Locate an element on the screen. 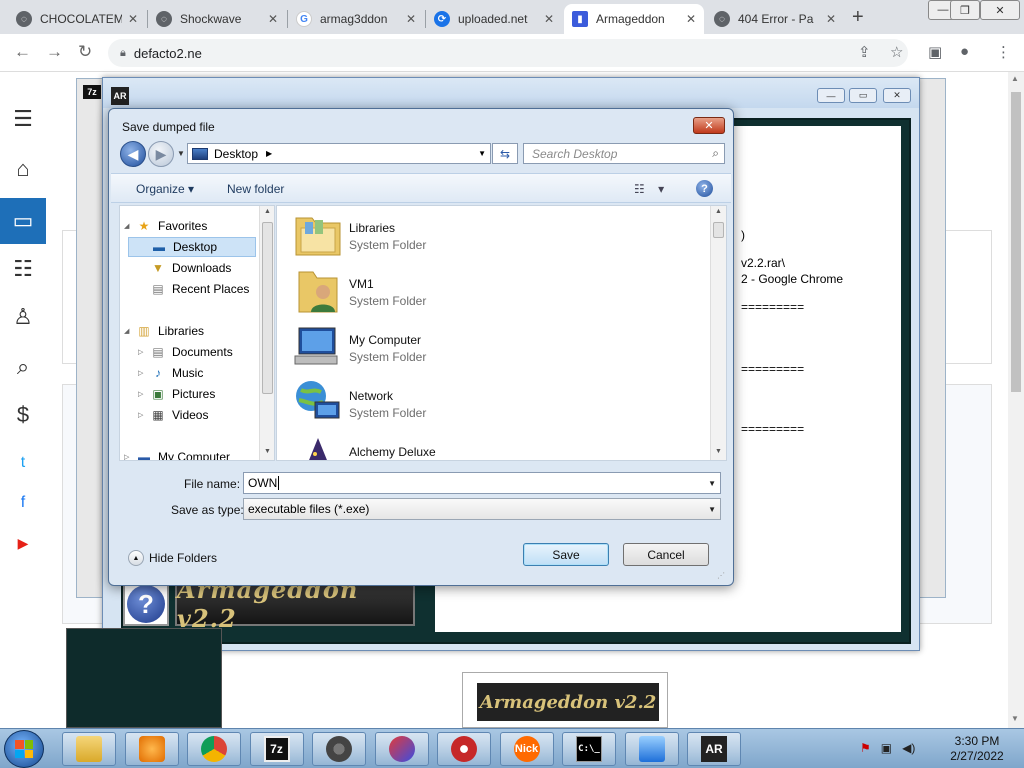 This screenshot has width=1024, height=768. taskbar-button: C:\_ is located at coordinates (589, 749).